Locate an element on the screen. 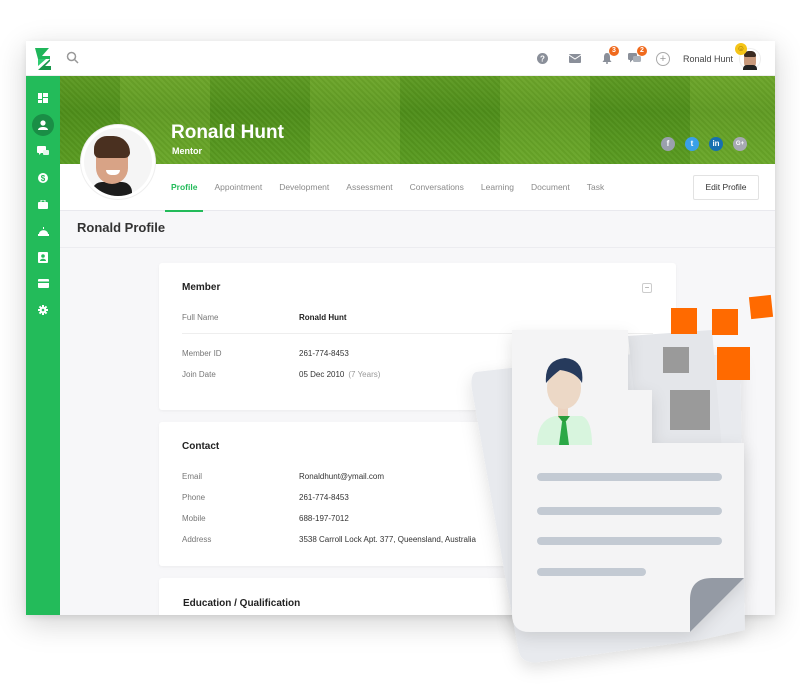 The image size is (800, 700). twitter-icon: t is located at coordinates (692, 144).